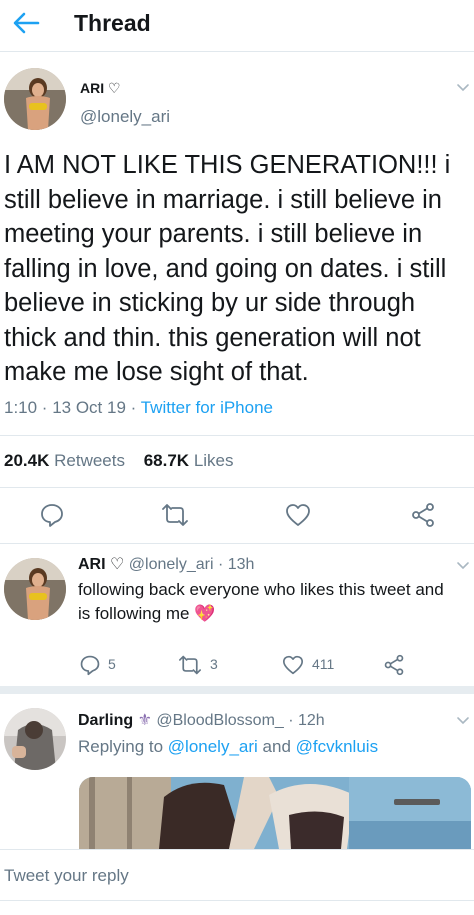 The image size is (474, 915). Describe the element at coordinates (112, 664) in the screenshot. I see `reply-count: 5` at that location.